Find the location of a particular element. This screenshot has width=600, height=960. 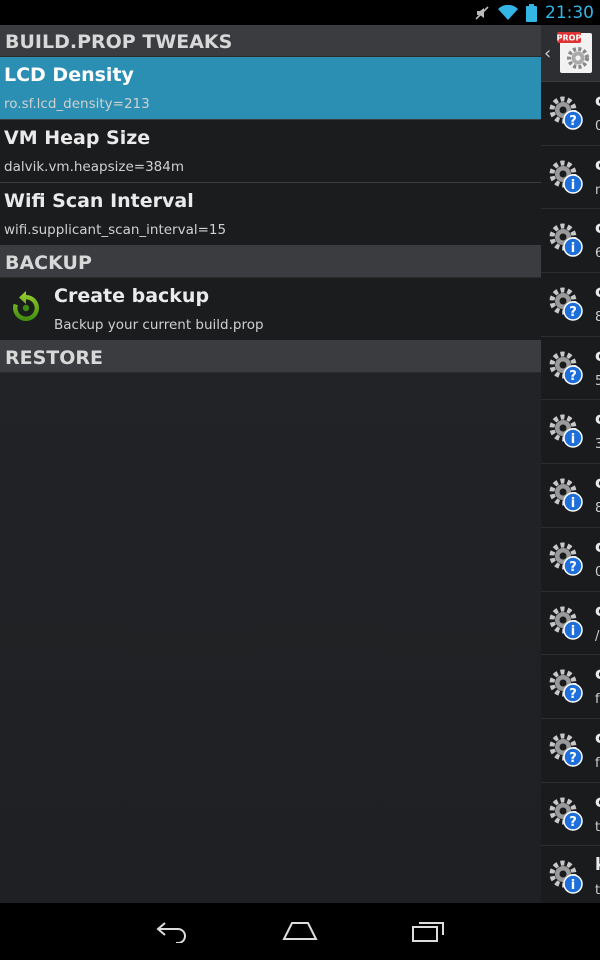

list-item: ? c 5 is located at coordinates (570, 368).